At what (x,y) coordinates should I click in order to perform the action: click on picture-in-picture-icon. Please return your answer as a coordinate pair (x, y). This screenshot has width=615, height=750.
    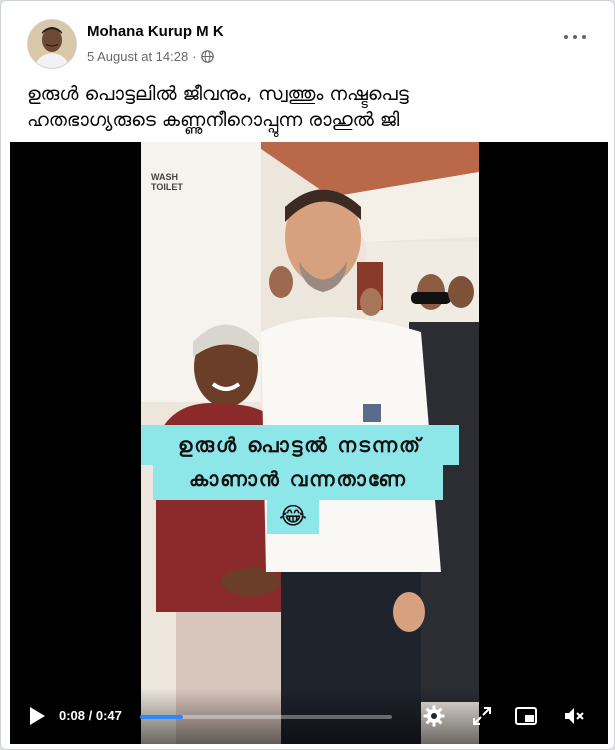
    Looking at the image, I should click on (526, 716).